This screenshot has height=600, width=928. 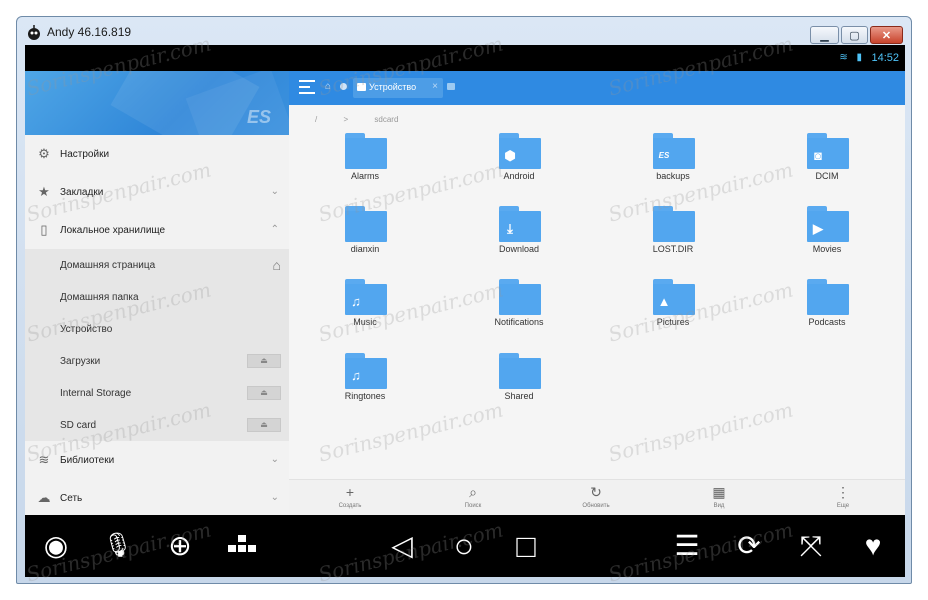 I want to click on folder-item: ◙ DCIM, so click(x=827, y=168).